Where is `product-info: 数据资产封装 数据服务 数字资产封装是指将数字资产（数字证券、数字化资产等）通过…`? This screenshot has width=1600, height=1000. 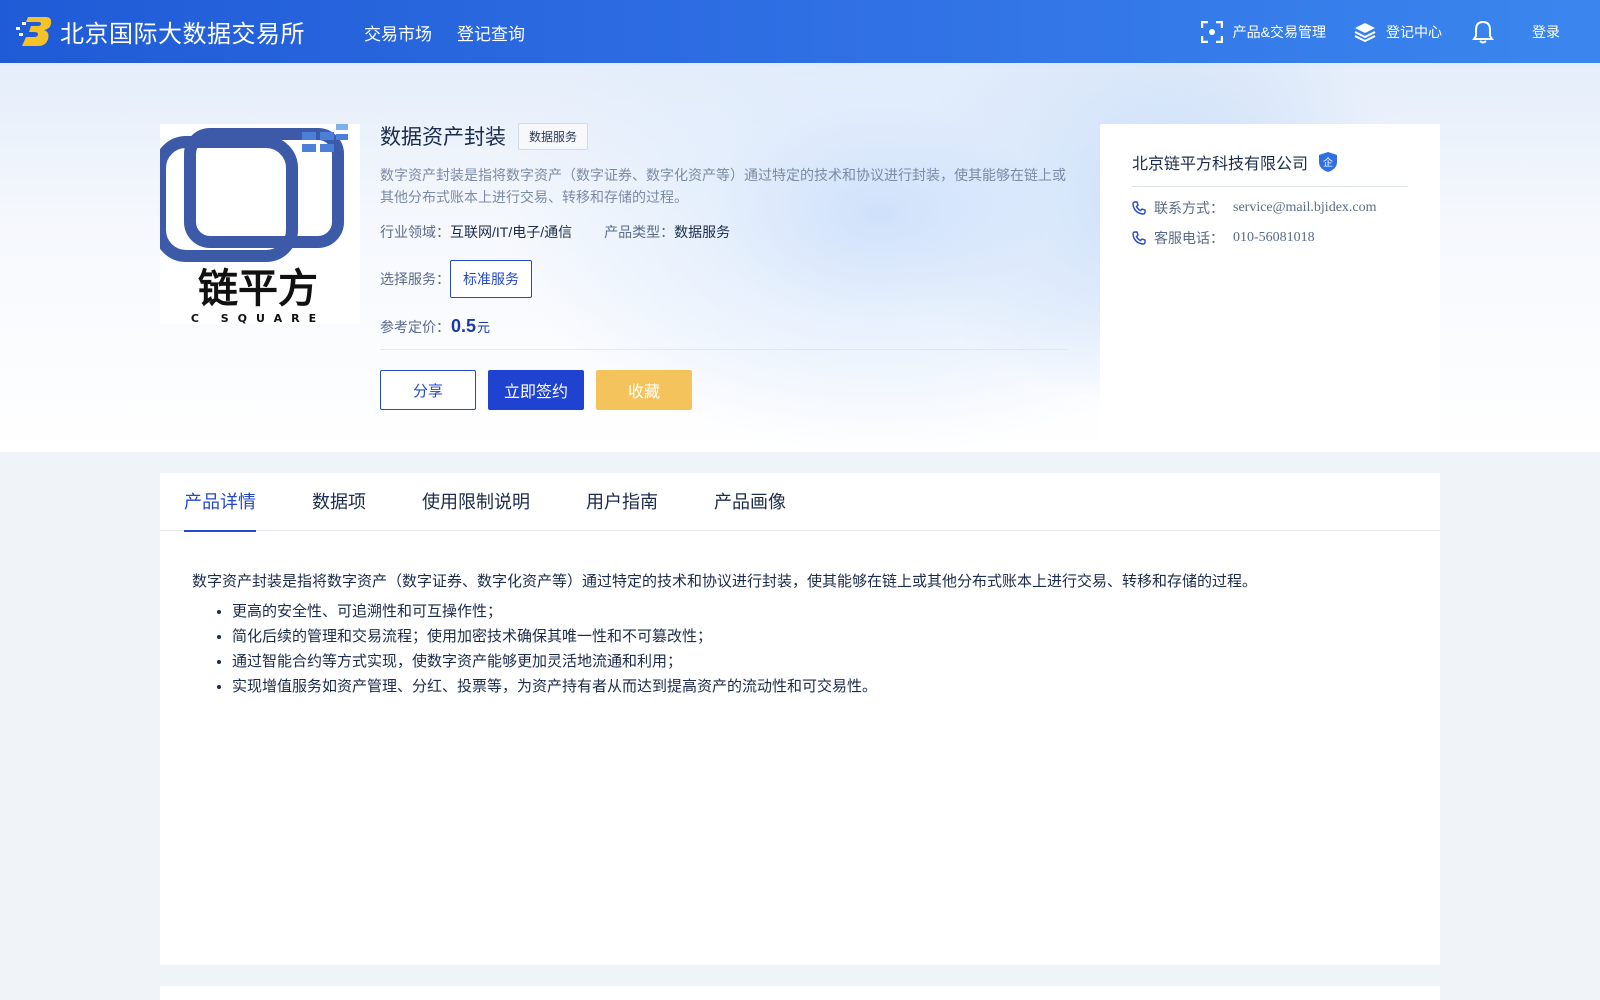
product-info: 数据资产封装 数据服务 数字资产封装是指将数字资产（数字证券、数字化资产等）通过… is located at coordinates (724, 266).